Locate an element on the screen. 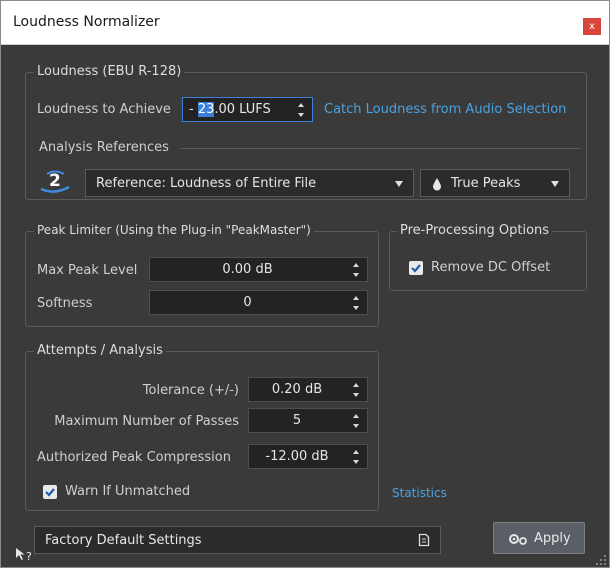 The width and height of the screenshot is (610, 568). peak-compression-label: Authorized Peak Compression is located at coordinates (134, 457).